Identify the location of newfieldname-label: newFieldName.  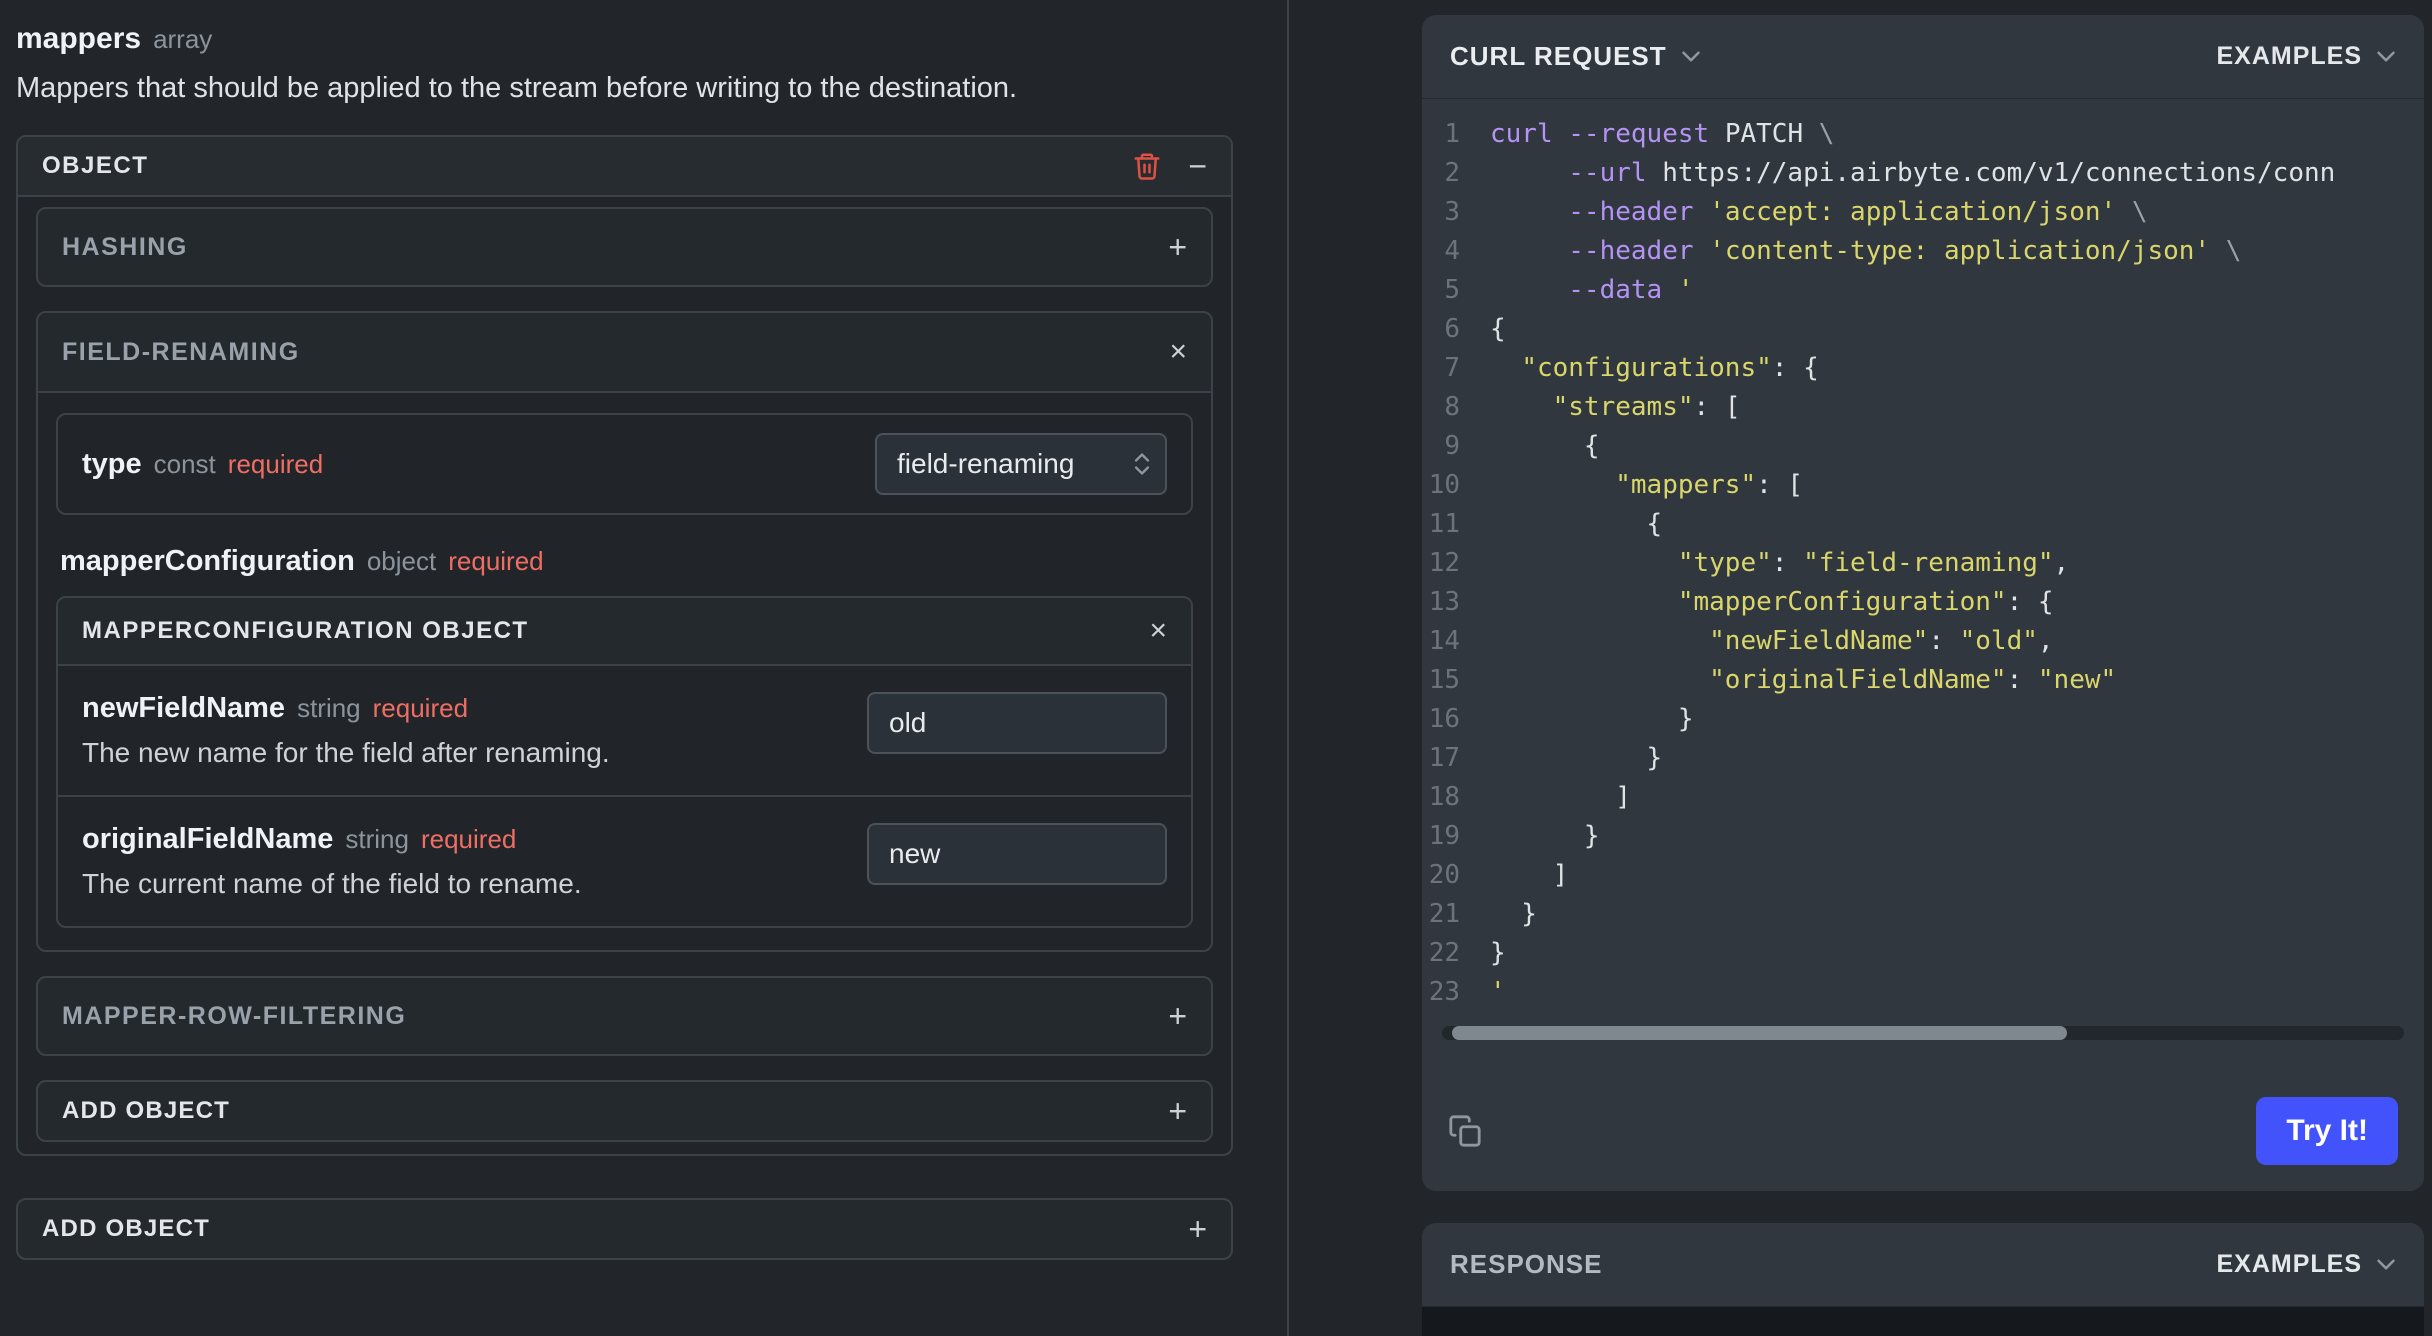
(184, 708).